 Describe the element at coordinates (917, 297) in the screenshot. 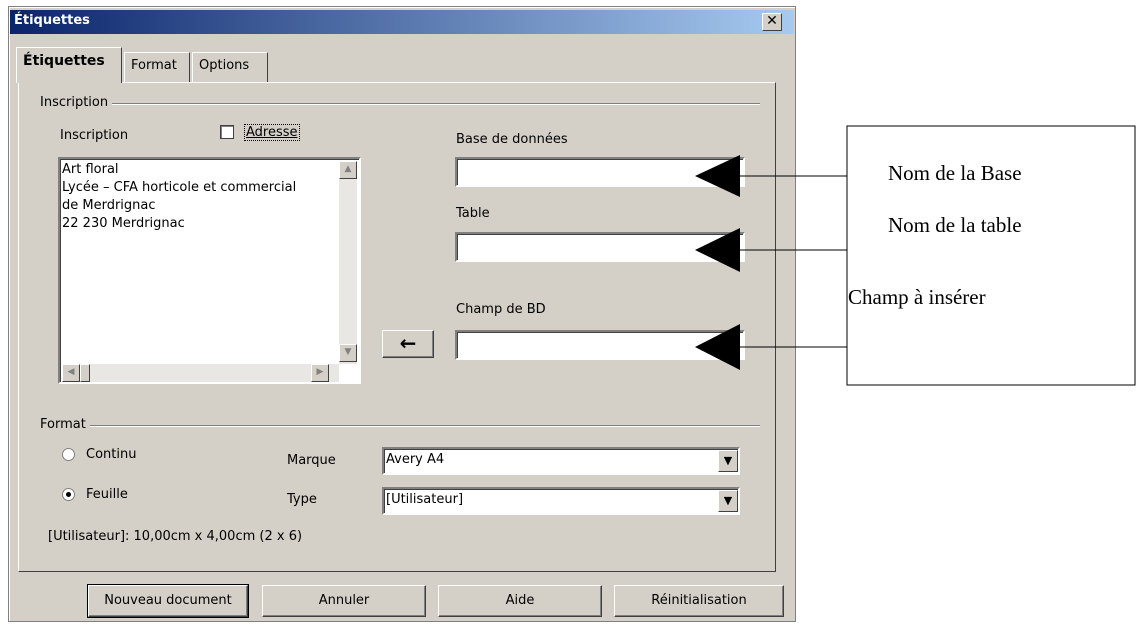

I see `callout-champ-text: Champ à insérer` at that location.